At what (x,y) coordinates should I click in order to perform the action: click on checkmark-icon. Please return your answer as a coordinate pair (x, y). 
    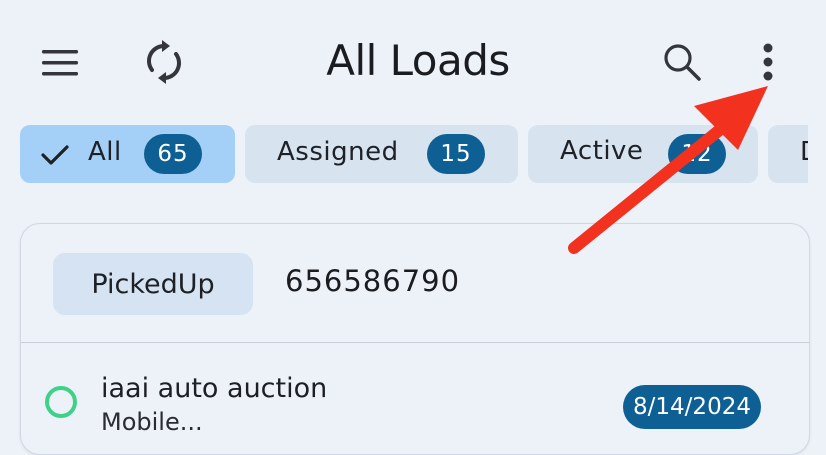
    Looking at the image, I should click on (55, 155).